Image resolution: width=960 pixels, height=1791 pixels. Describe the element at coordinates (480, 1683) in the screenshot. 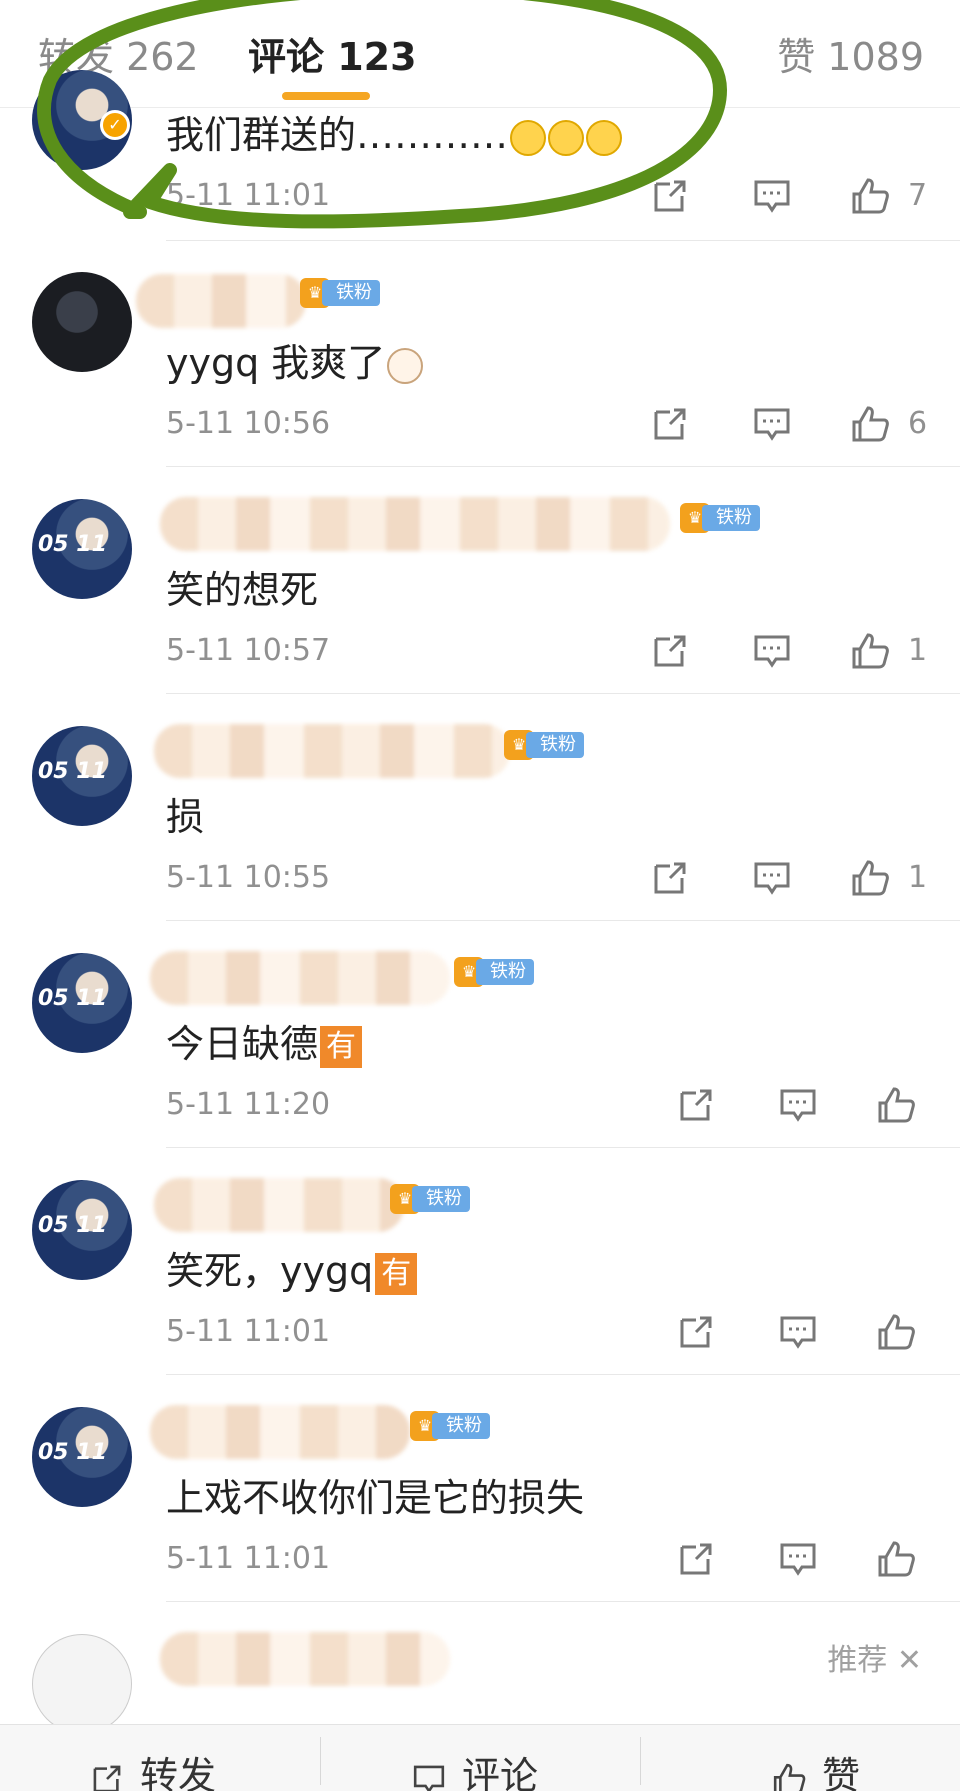

I see `comment-item` at that location.